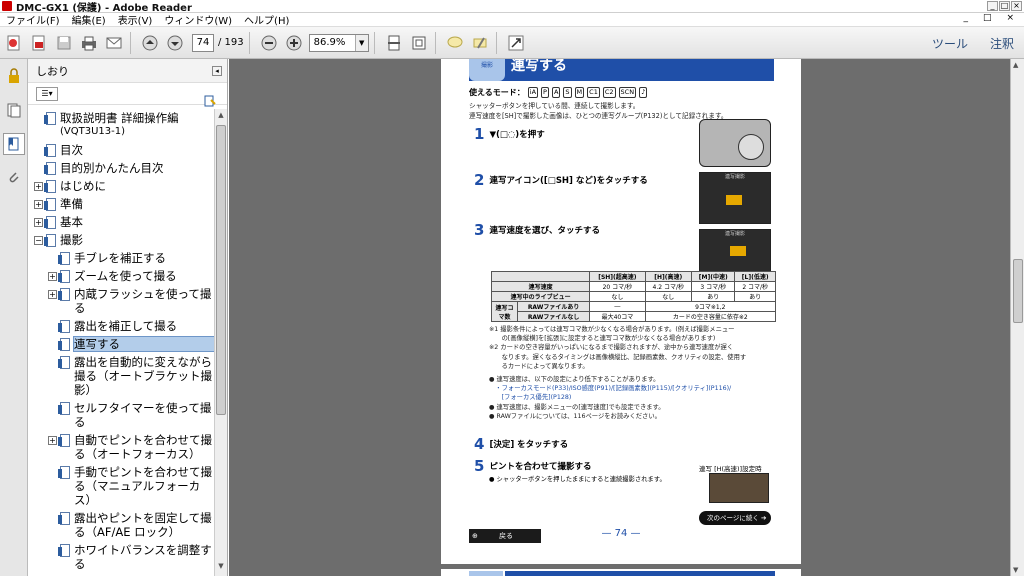  I want to click on document-window-controls: _ □ ×, so click(988, 18).